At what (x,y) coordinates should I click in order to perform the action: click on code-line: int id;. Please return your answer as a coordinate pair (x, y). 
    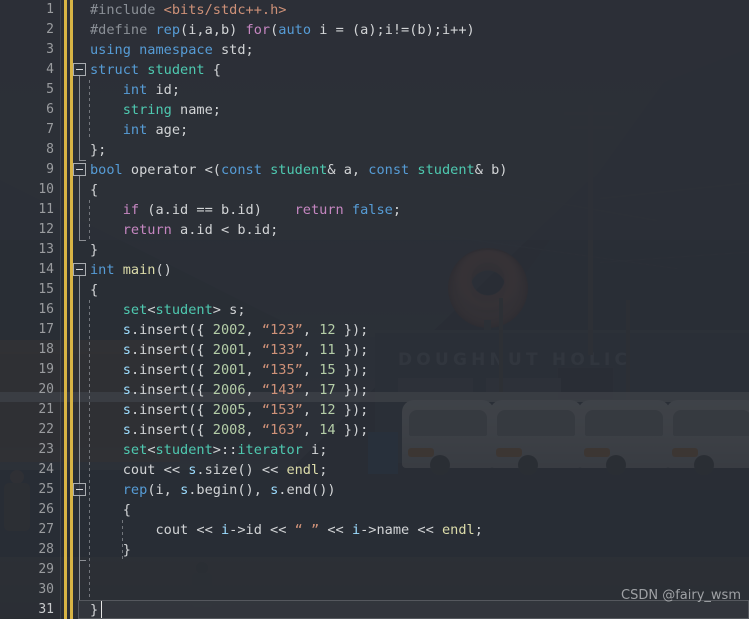
    Looking at the image, I should click on (419, 90).